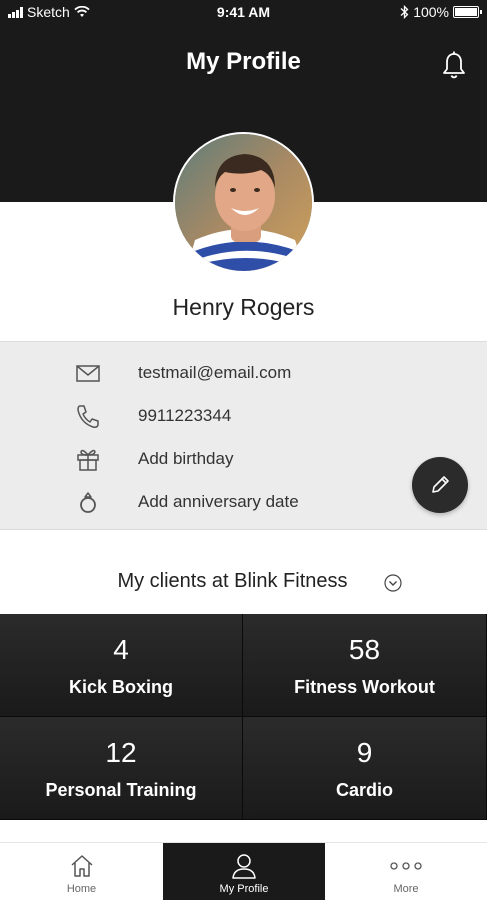 Image resolution: width=487 pixels, height=900 pixels. What do you see at coordinates (243, 13) in the screenshot?
I see `status-bar: Sketch 9:41 AM 100%` at bounding box center [243, 13].